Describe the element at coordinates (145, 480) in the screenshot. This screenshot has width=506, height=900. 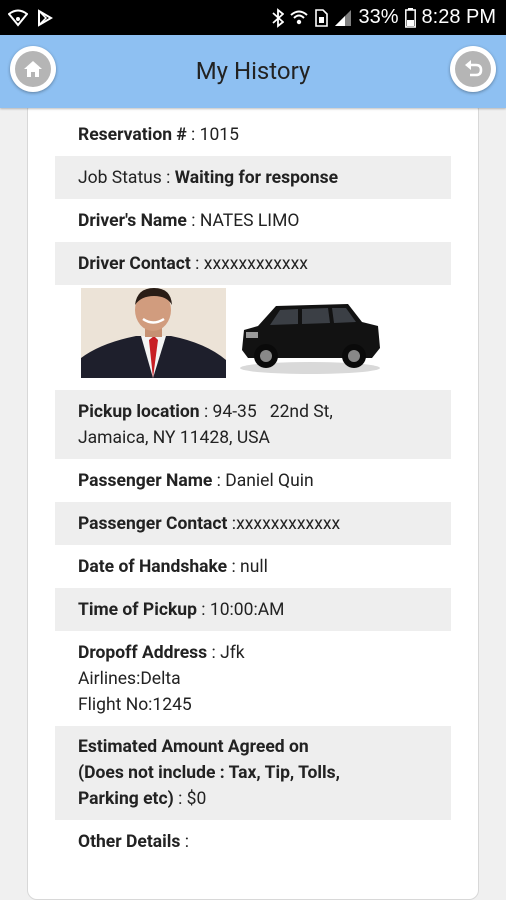
I see `passenger-name-label: Passenger Name` at that location.